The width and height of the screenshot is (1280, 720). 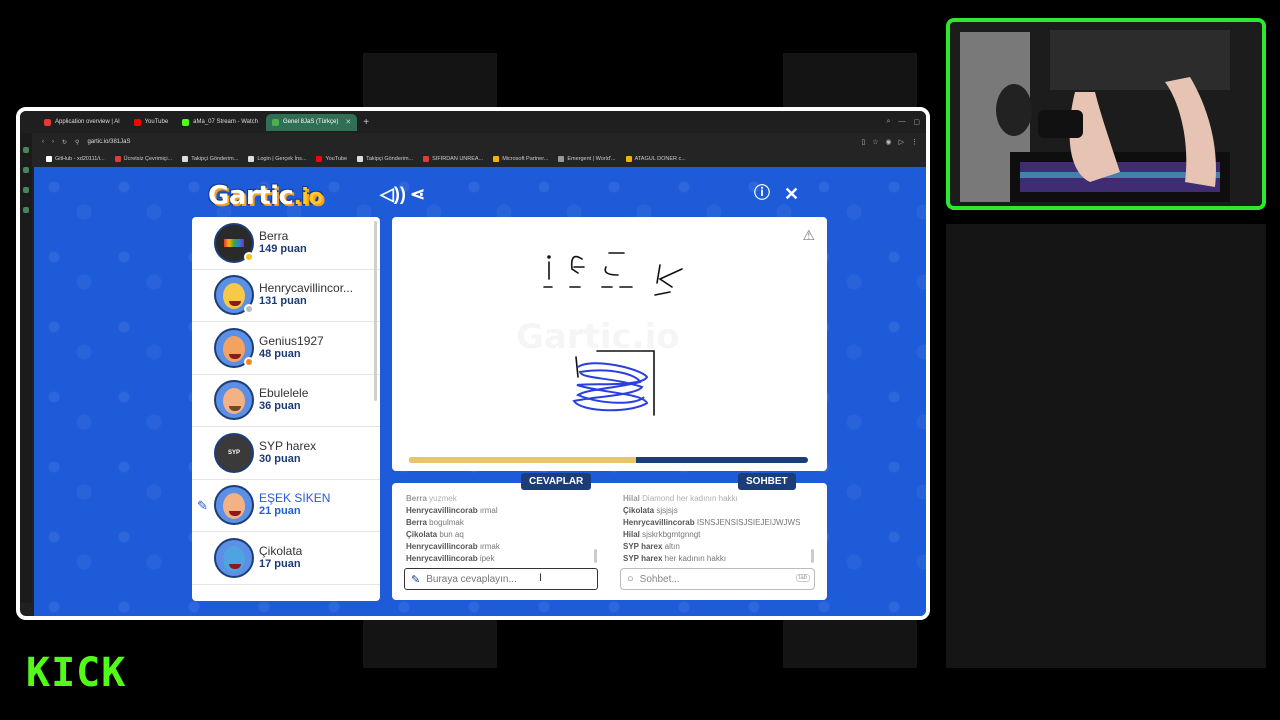 I want to click on player-score: 30 puan, so click(x=280, y=458).